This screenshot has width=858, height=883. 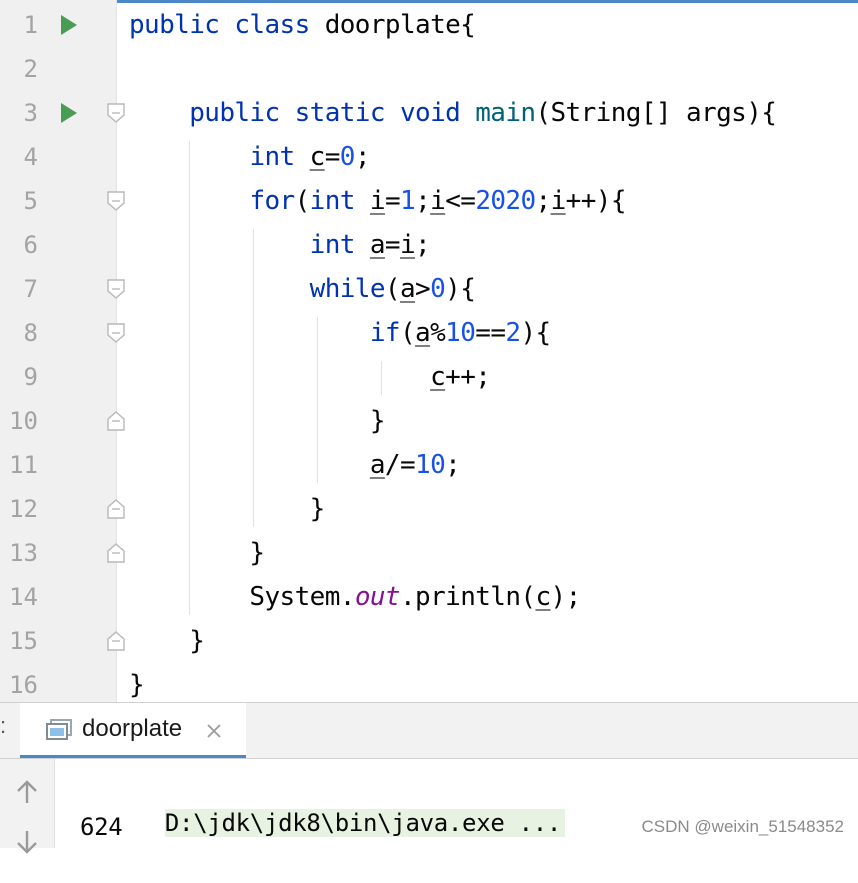 I want to click on code-line: public static void main(String[] args){, so click(x=453, y=113).